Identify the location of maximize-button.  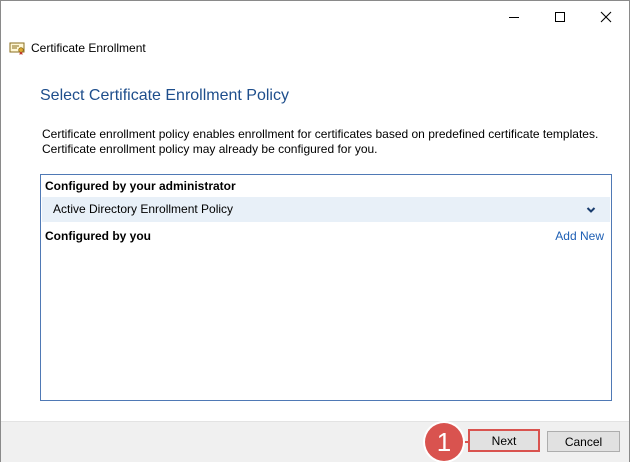
(560, 17).